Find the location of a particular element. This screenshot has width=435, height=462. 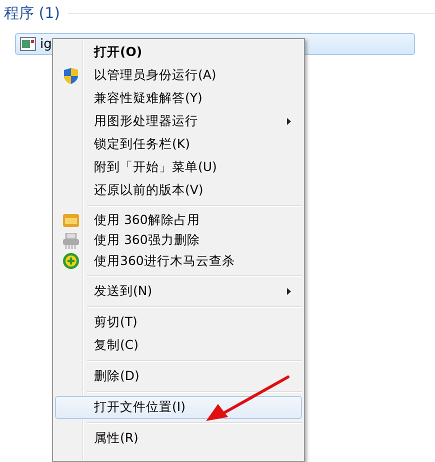

section-title: 程序 (1) is located at coordinates (32, 13).